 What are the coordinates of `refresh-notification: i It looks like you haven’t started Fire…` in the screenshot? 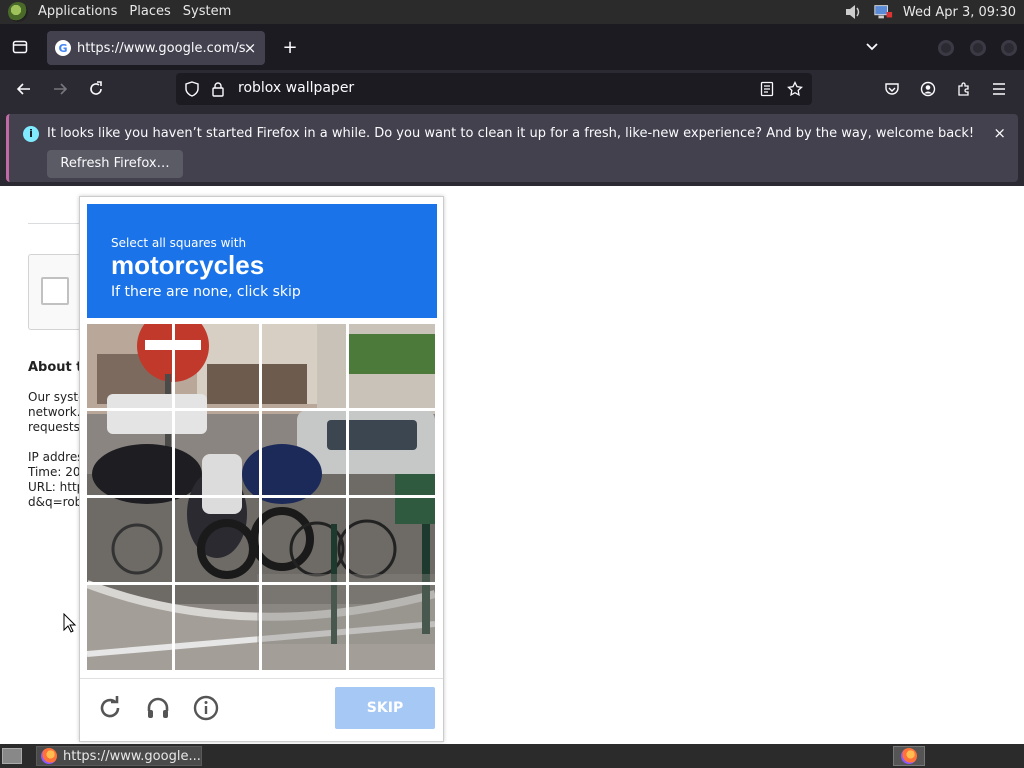 It's located at (512, 148).